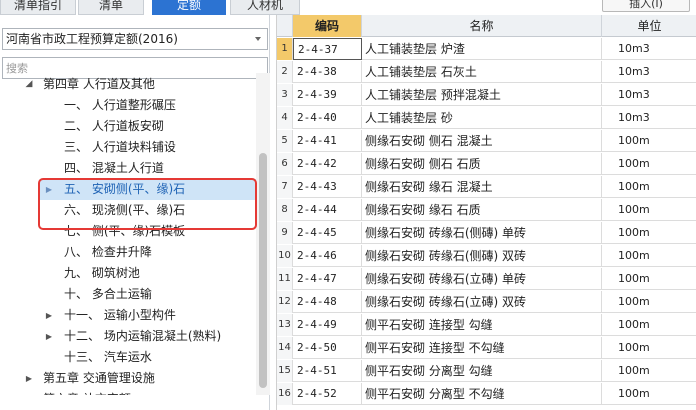 The width and height of the screenshot is (696, 410). Describe the element at coordinates (111, 7) in the screenshot. I see `tab-bill: 清单` at that location.